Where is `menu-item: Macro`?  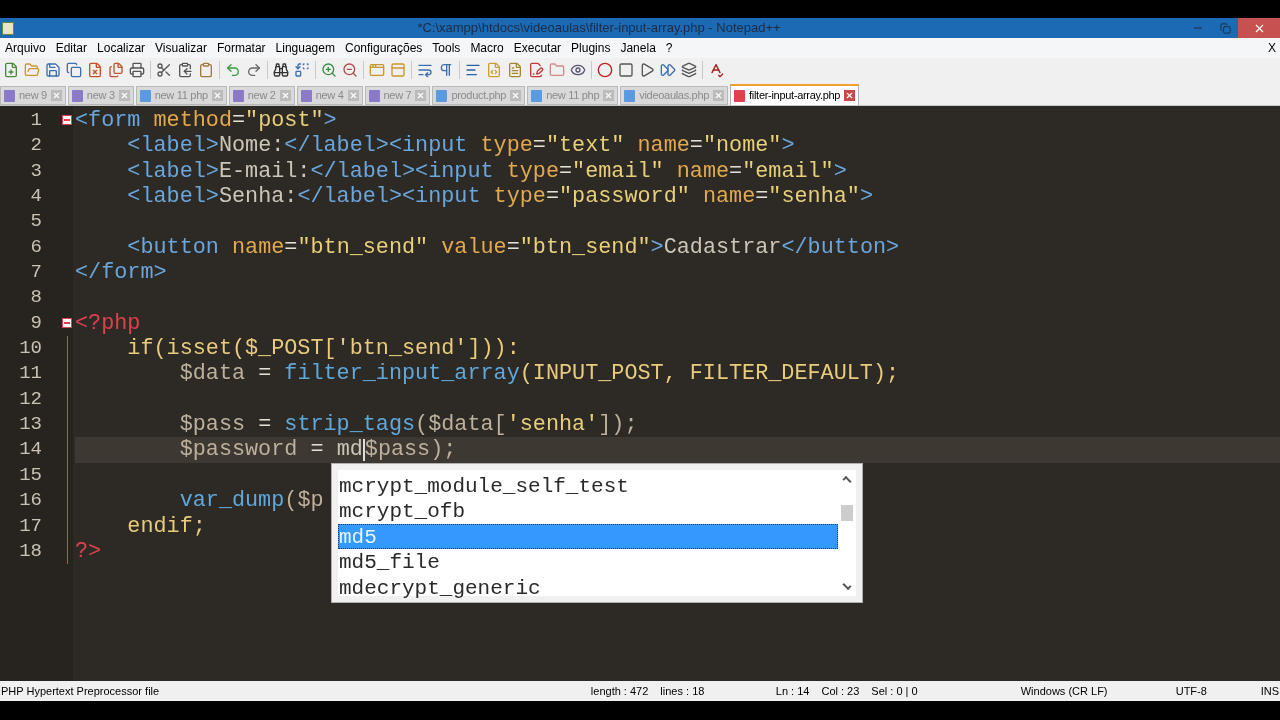 menu-item: Macro is located at coordinates (487, 48).